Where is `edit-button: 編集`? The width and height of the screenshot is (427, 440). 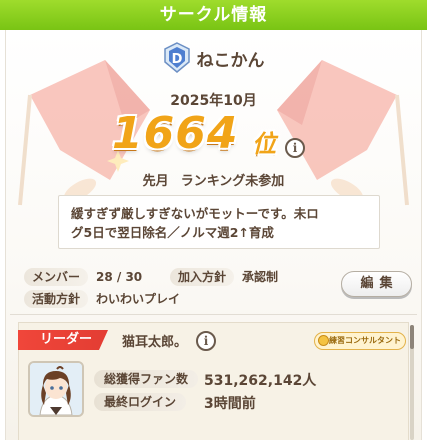
edit-button: 編集 is located at coordinates (376, 284).